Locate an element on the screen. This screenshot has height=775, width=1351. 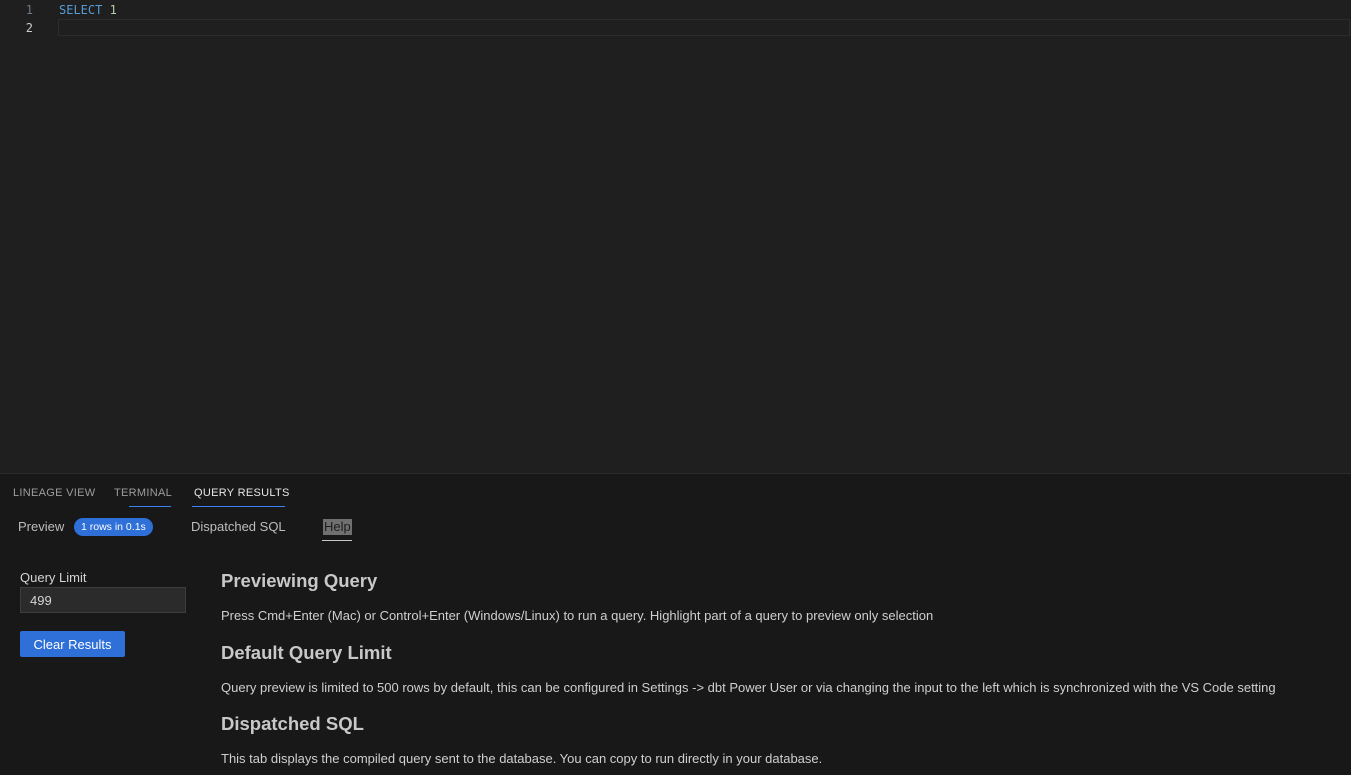
help-tab-indicator is located at coordinates (337, 540).